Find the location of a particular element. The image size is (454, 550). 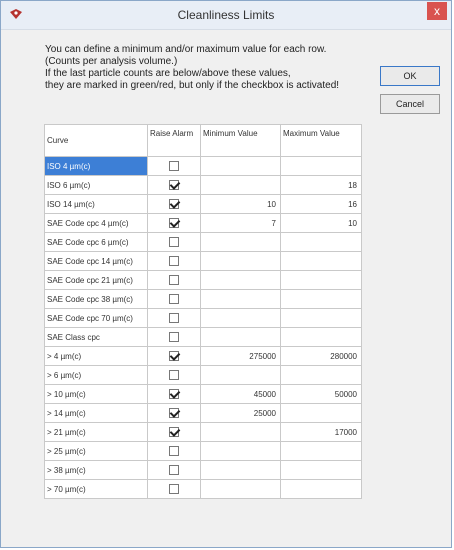

table-row: SAE Code cpc 38 µm(c) is located at coordinates (203, 299).